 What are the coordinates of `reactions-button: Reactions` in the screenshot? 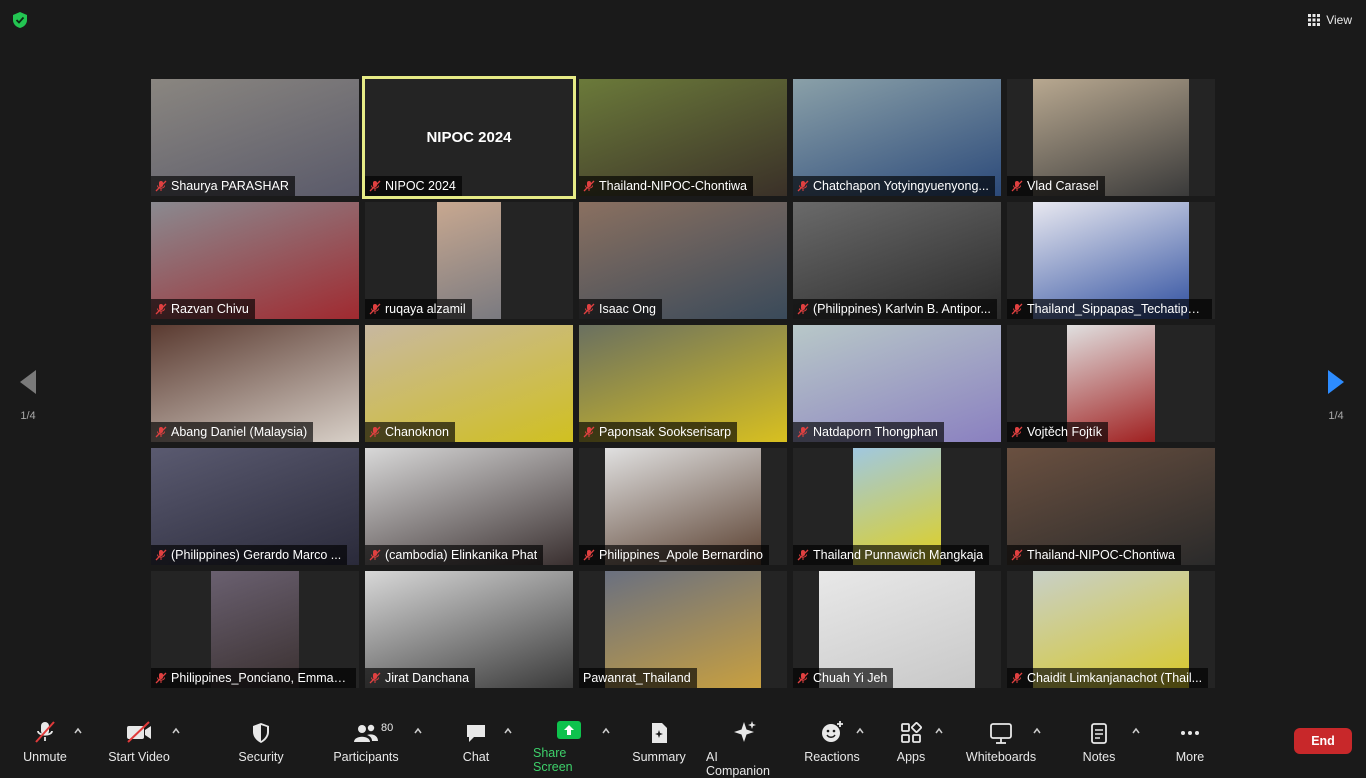 It's located at (832, 742).